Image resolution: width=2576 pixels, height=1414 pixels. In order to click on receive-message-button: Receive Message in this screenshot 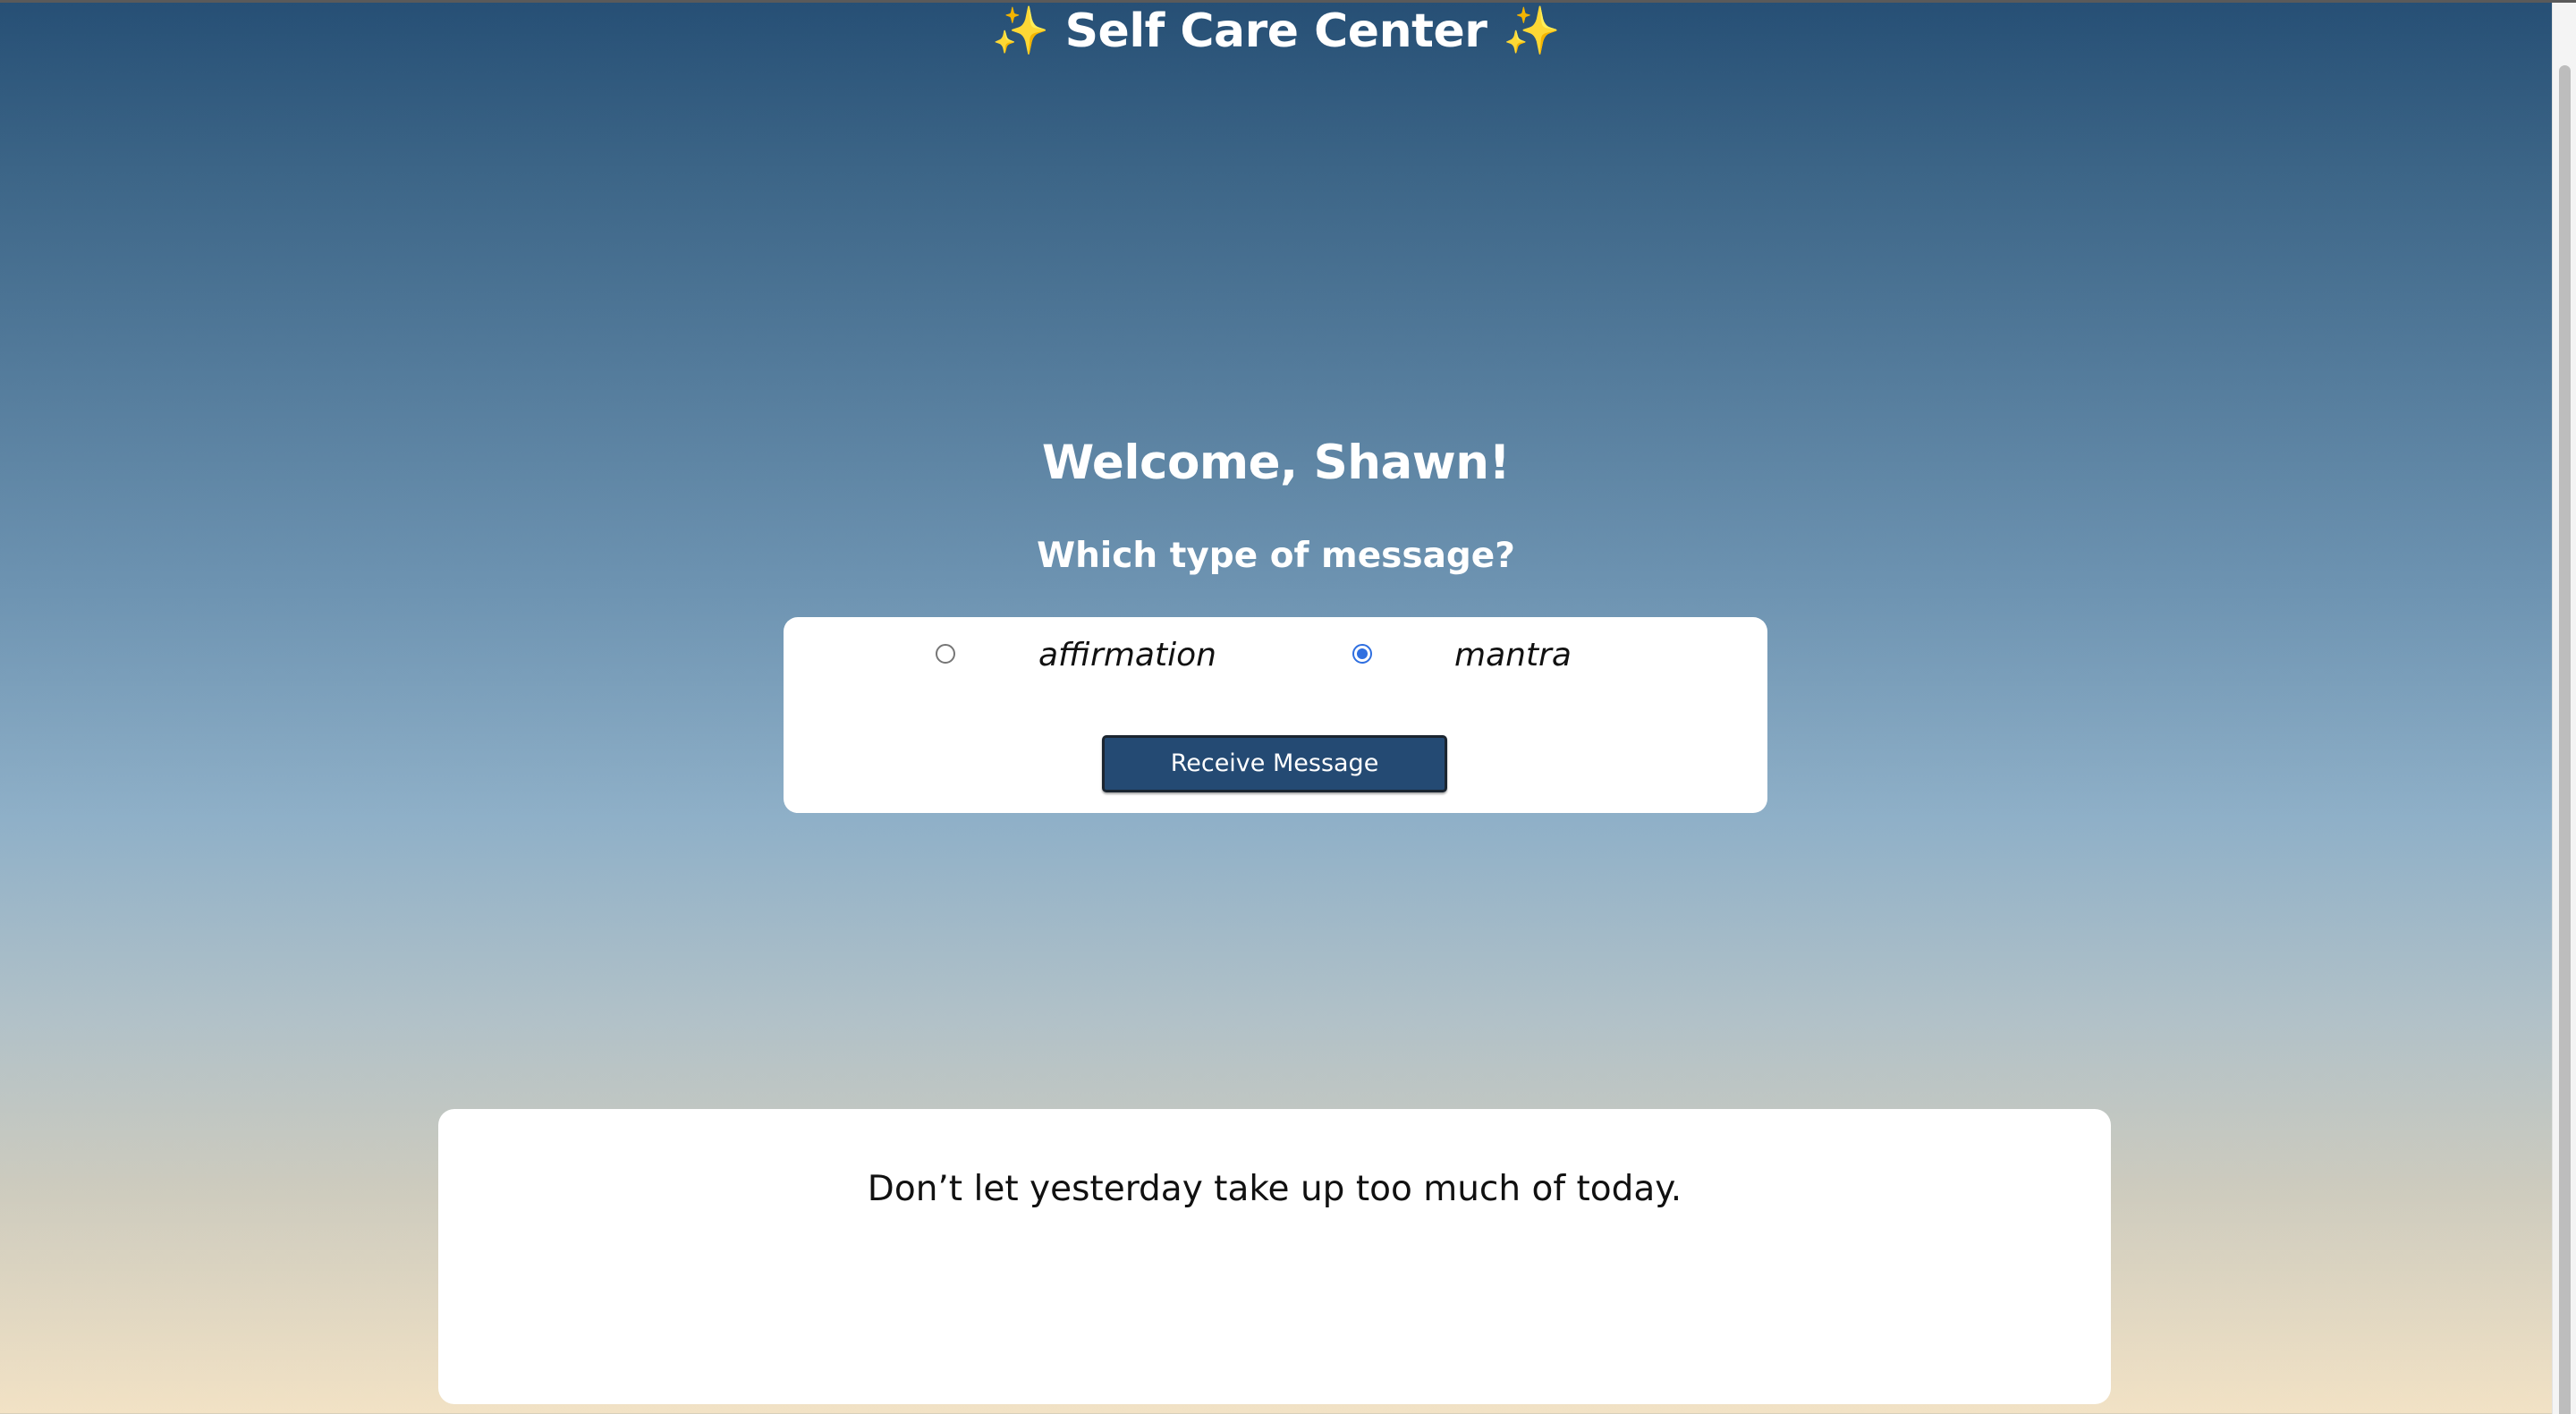, I will do `click(1274, 763)`.